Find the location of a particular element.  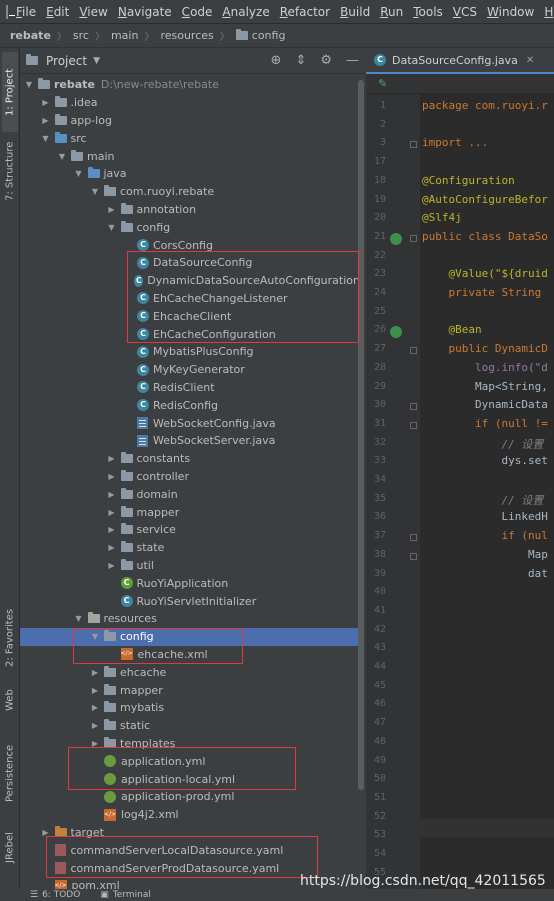

tree-item: C EhcacheClient is located at coordinates (190, 316).